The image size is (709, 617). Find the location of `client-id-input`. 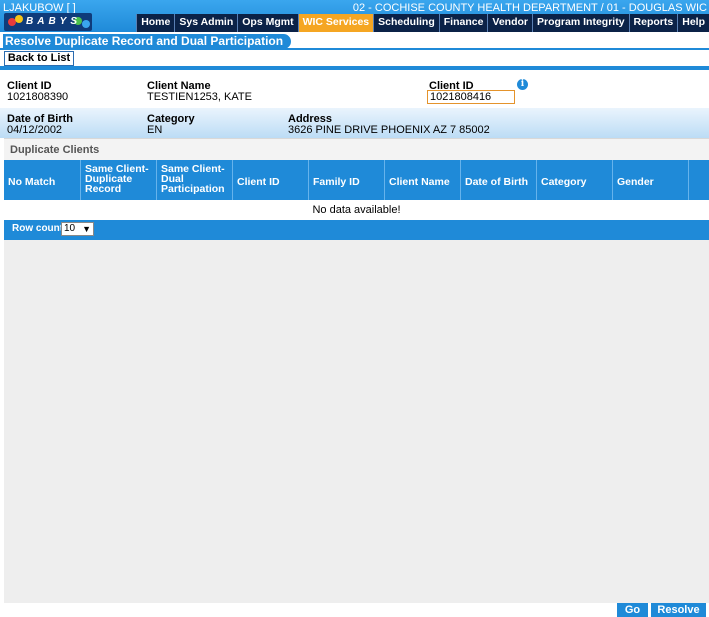

client-id-input is located at coordinates (471, 97).